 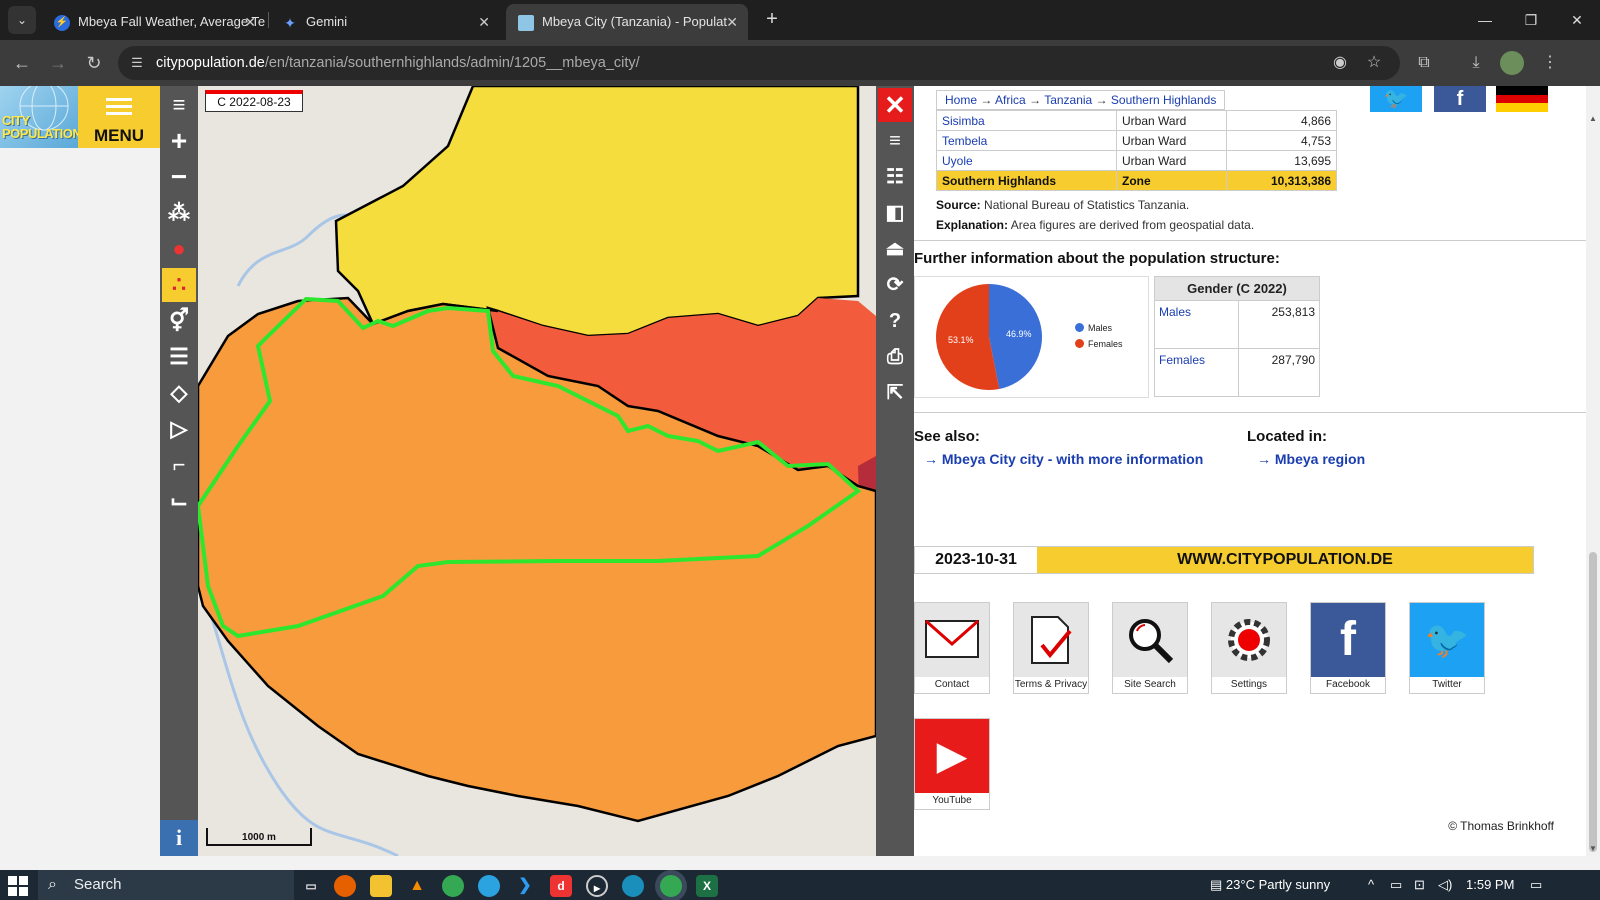 What do you see at coordinates (1150, 648) in the screenshot?
I see `site-search-tile: Site Search` at bounding box center [1150, 648].